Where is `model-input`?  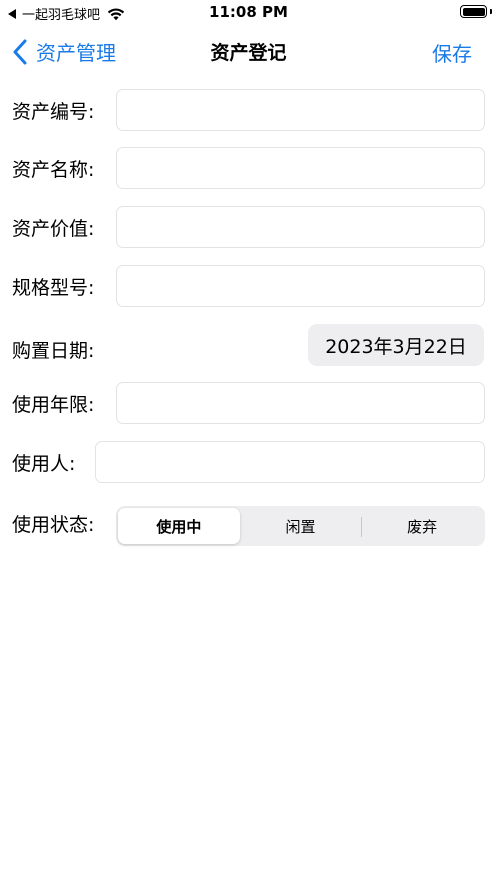 model-input is located at coordinates (300, 286).